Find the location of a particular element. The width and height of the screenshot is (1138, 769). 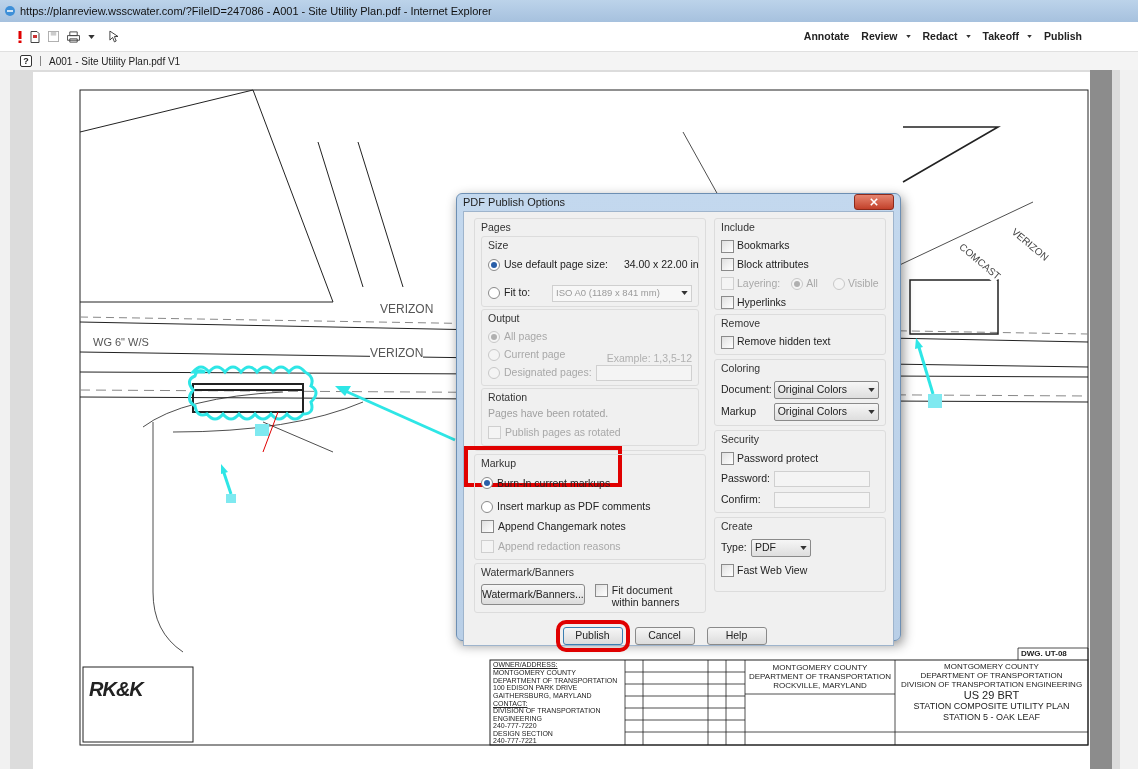

leader-line is located at coordinates (270, 432).